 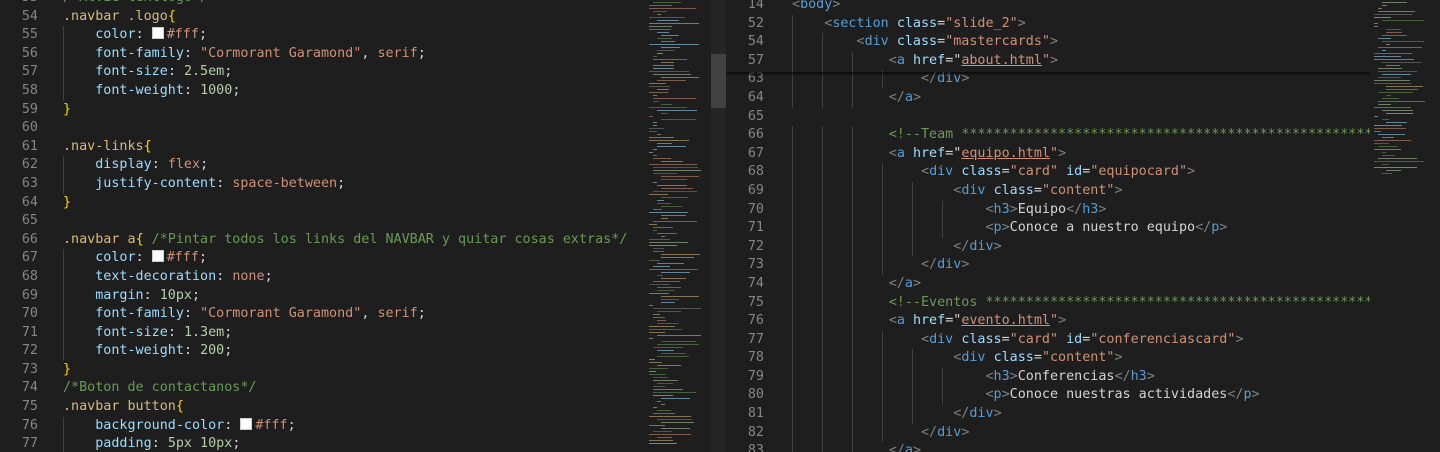 I want to click on line-number: 52, so click(x=745, y=24).